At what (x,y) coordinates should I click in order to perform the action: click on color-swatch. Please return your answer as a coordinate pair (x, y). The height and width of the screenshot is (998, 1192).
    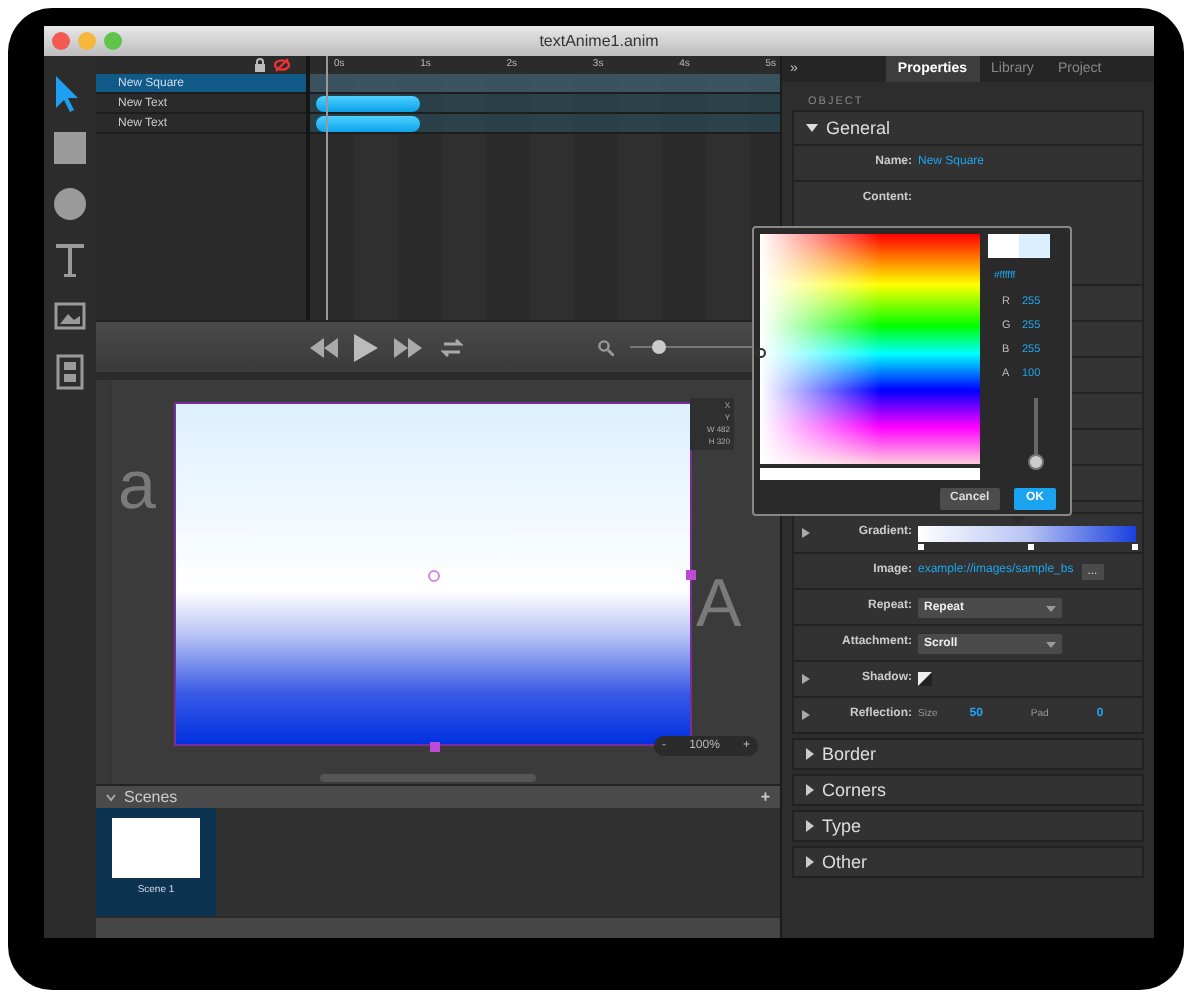
    Looking at the image, I should click on (1019, 246).